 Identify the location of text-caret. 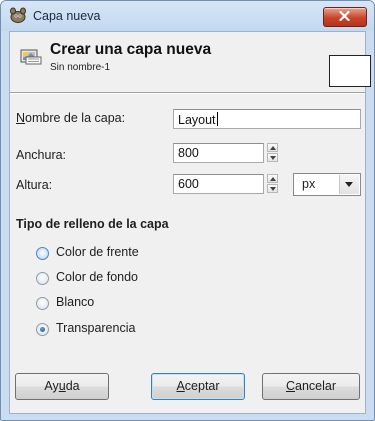
(217, 119).